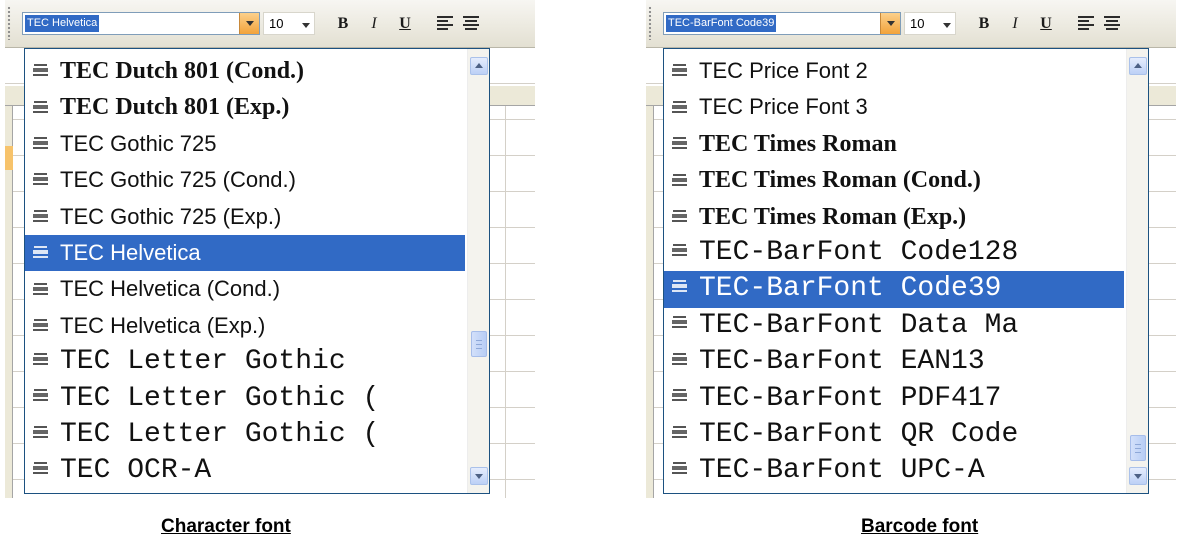 The height and width of the screenshot is (542, 1184). What do you see at coordinates (859, 325) in the screenshot?
I see `font-list-item-label: TEC-BarFont Data Ma` at bounding box center [859, 325].